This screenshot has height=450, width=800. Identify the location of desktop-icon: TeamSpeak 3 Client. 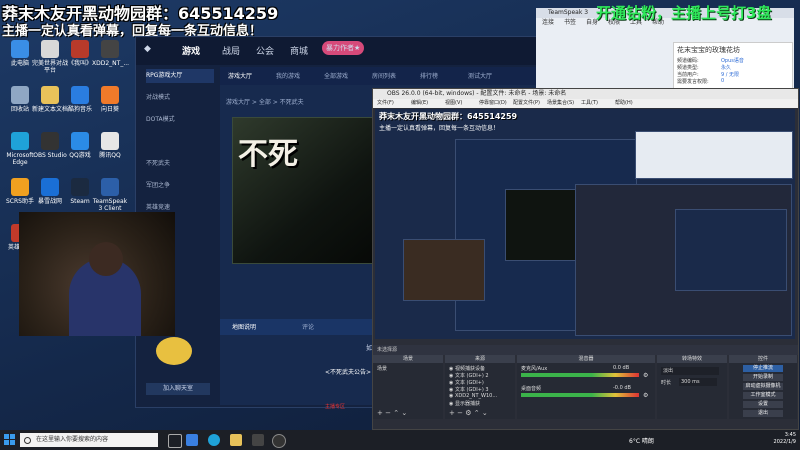
(110, 195).